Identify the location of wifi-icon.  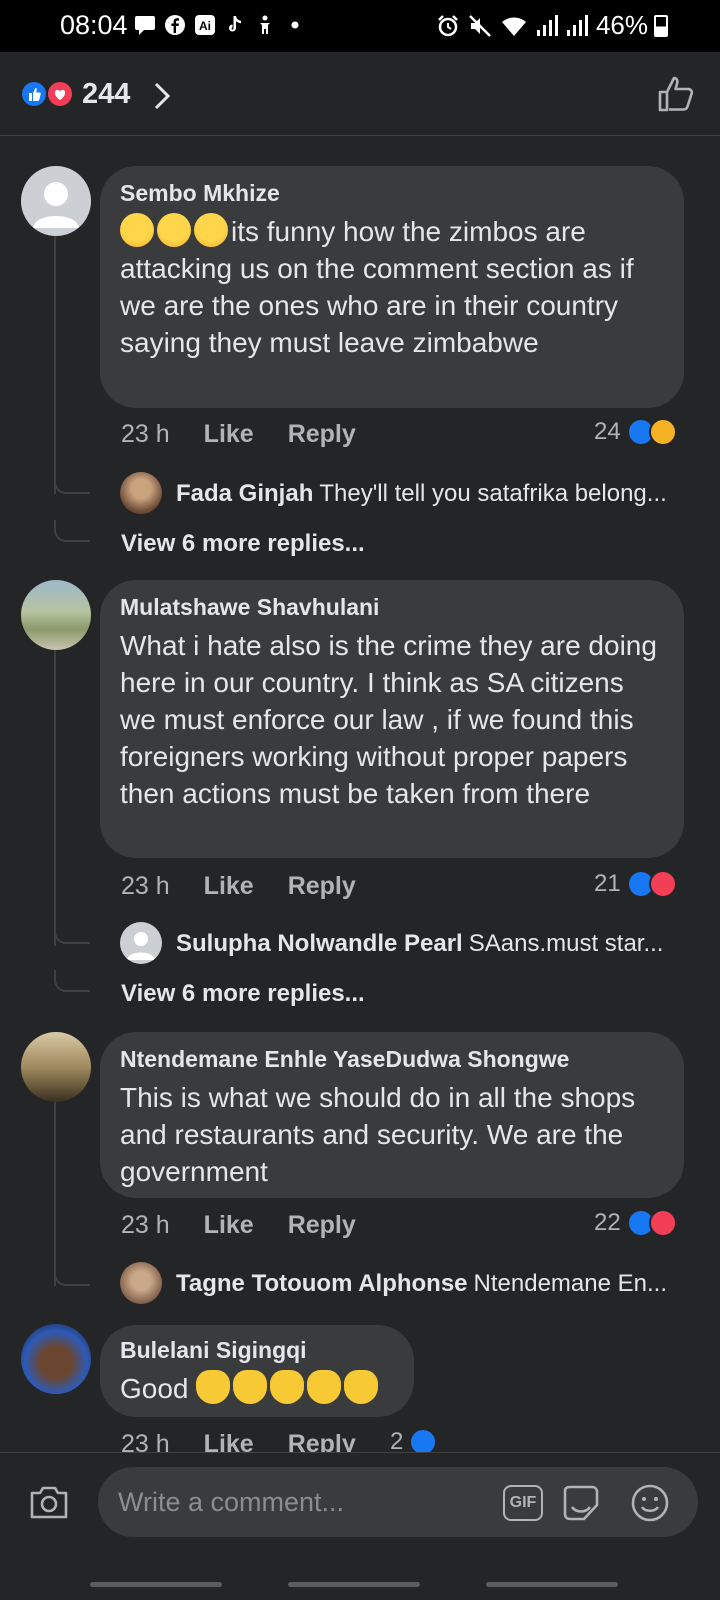
(513, 26).